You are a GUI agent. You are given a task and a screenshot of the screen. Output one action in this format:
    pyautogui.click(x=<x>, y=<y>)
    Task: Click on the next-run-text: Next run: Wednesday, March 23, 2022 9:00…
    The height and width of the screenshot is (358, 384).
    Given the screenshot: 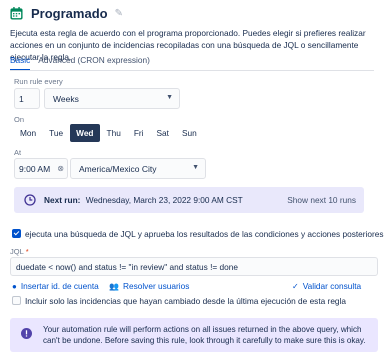 What is the action you would take?
    pyautogui.click(x=143, y=200)
    